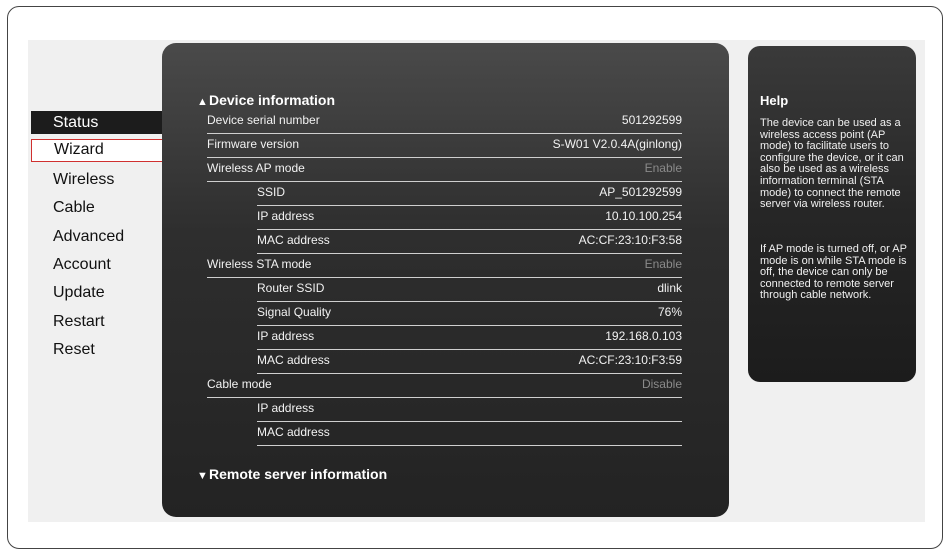 The image size is (950, 556). Describe the element at coordinates (97, 264) in the screenshot. I see `nav-item-account: Account` at that location.